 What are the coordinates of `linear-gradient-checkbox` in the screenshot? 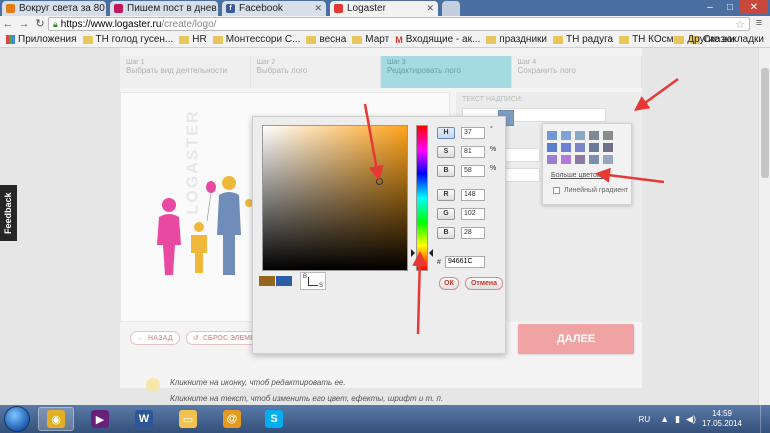 It's located at (556, 190).